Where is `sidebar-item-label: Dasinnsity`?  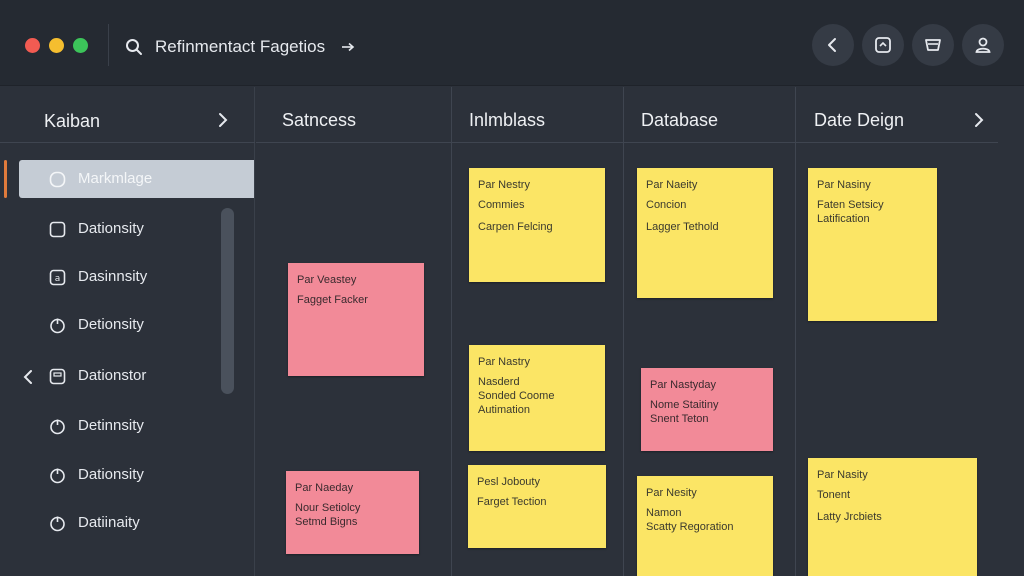 sidebar-item-label: Dasinnsity is located at coordinates (113, 276).